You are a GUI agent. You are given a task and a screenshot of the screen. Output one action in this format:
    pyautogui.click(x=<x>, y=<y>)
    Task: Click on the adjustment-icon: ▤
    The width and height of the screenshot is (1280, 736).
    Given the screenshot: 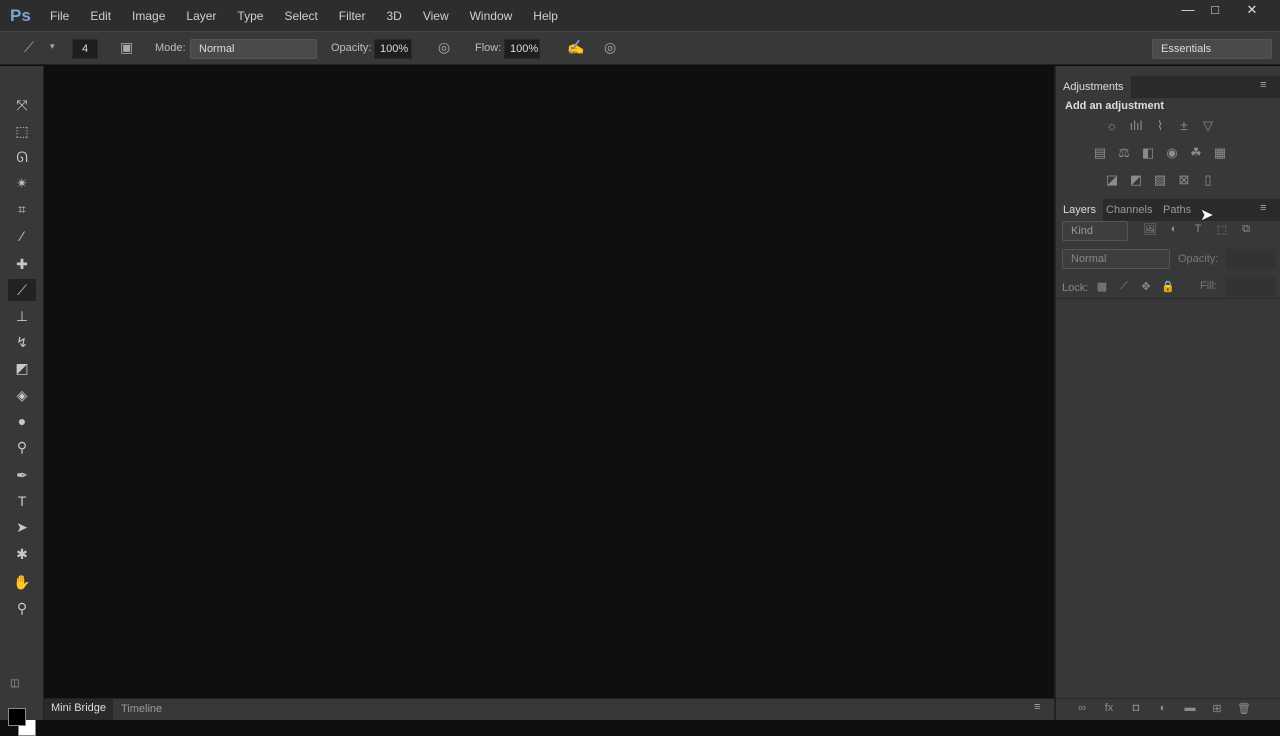 What is the action you would take?
    pyautogui.click(x=1100, y=153)
    